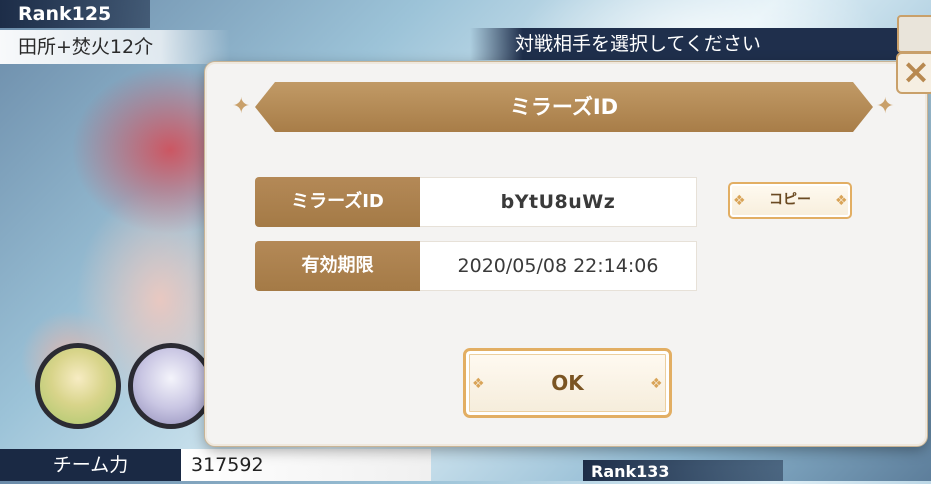 The width and height of the screenshot is (931, 484). Describe the element at coordinates (115, 47) in the screenshot. I see `player-name: 田所+焚火12介` at that location.